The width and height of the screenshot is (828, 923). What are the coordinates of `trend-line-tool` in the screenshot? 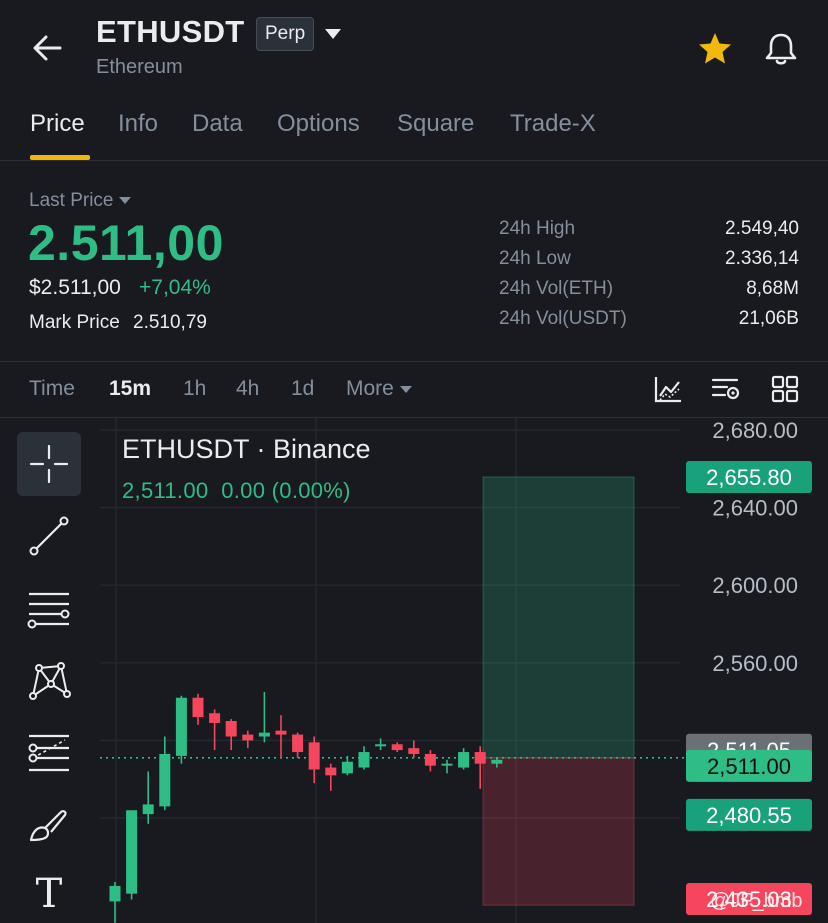 It's located at (49, 536).